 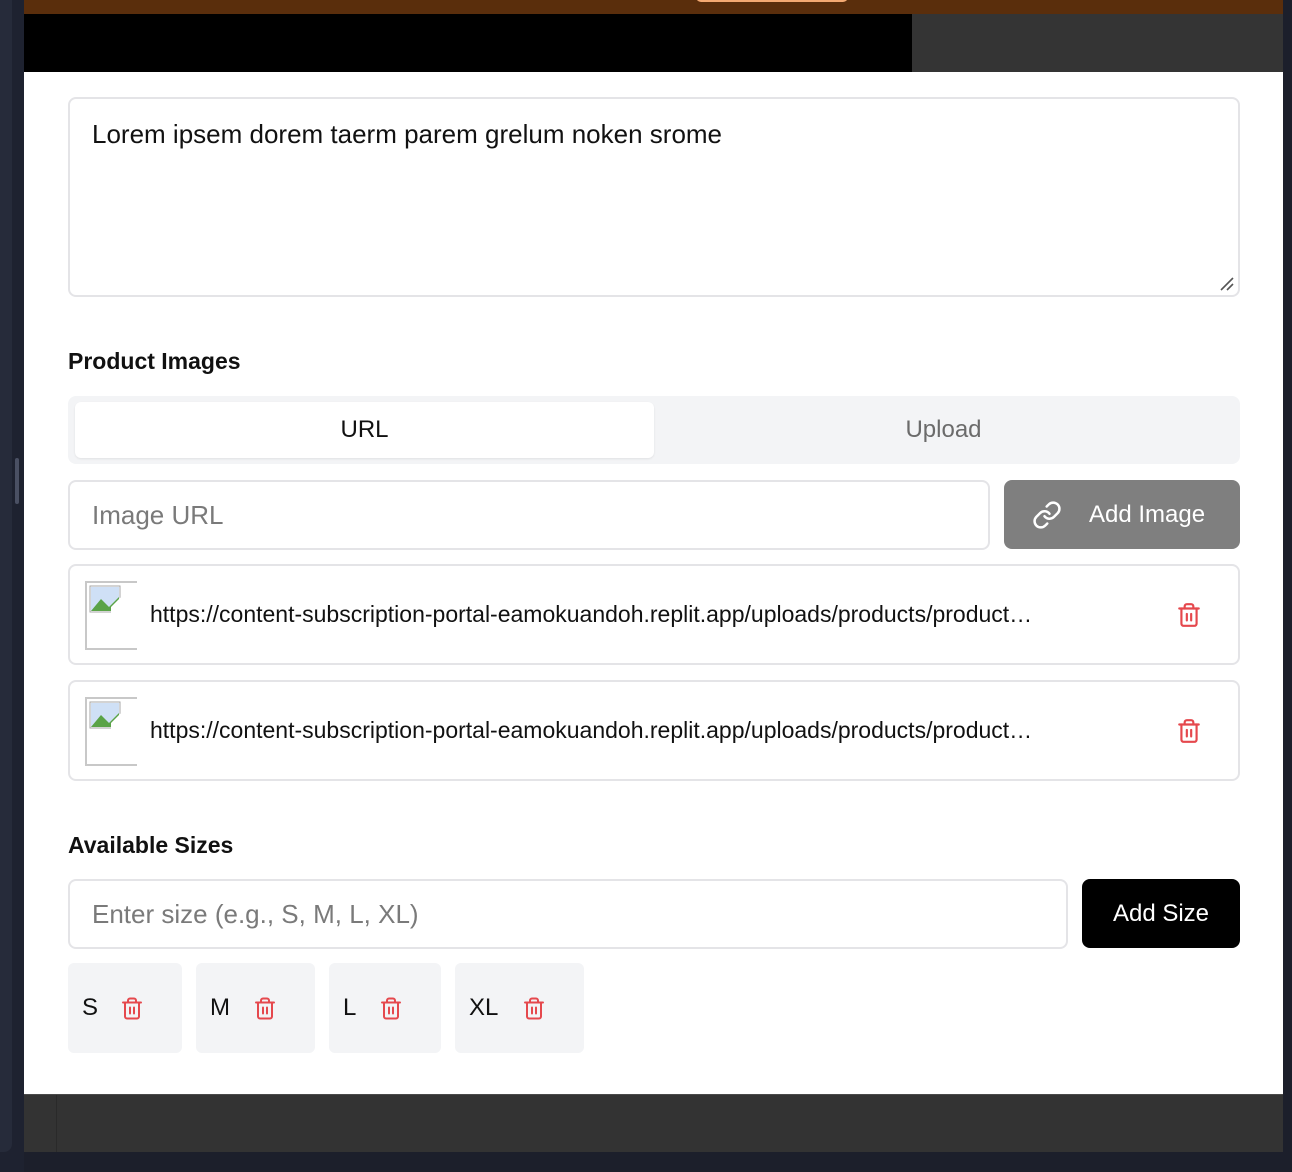 What do you see at coordinates (56, 1124) in the screenshot?
I see `footer-divider` at bounding box center [56, 1124].